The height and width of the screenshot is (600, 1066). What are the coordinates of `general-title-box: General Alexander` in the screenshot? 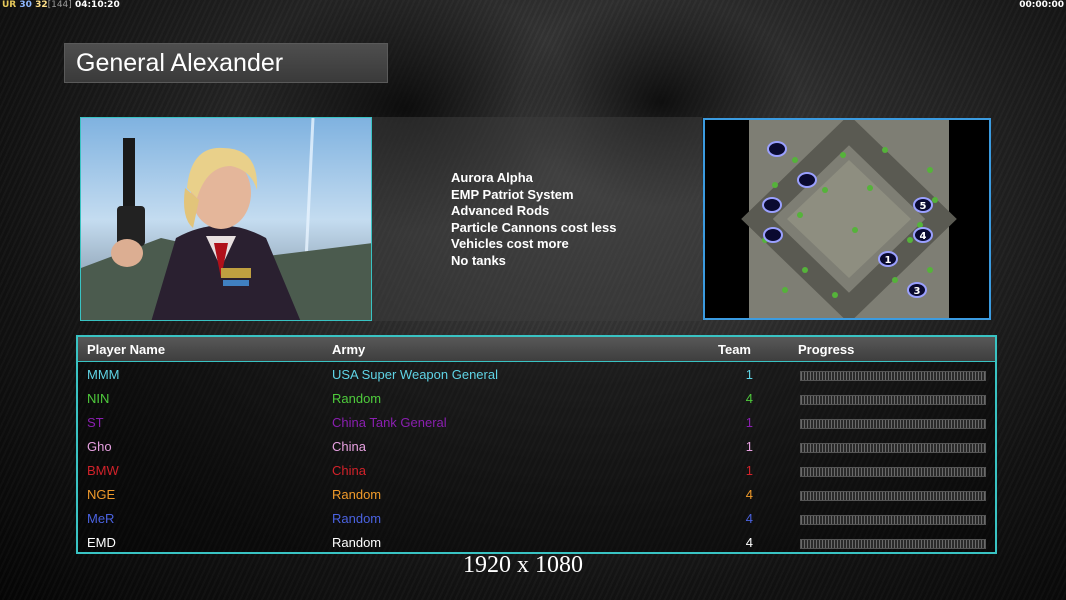 It's located at (226, 63).